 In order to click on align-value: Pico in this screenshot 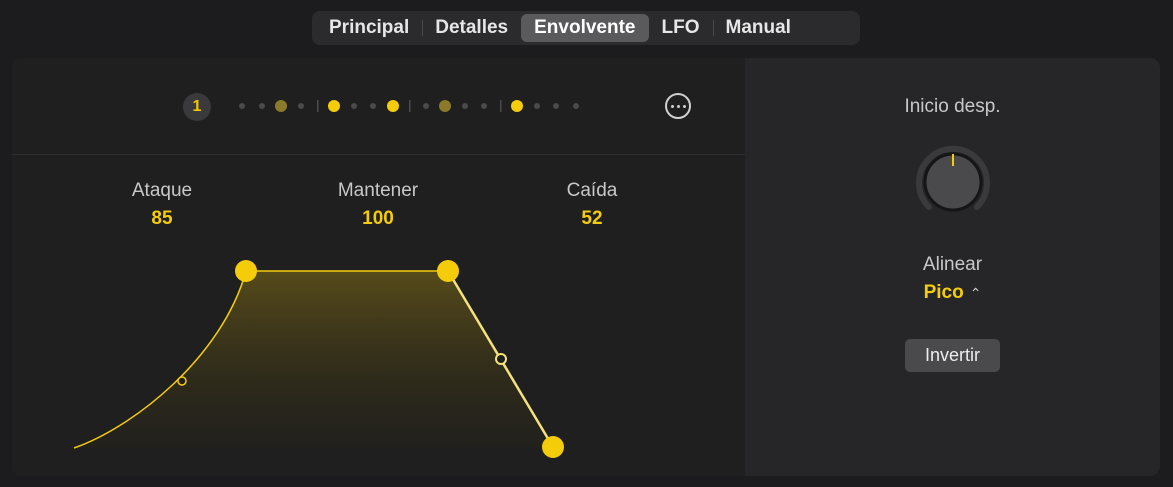, I will do `click(944, 292)`.